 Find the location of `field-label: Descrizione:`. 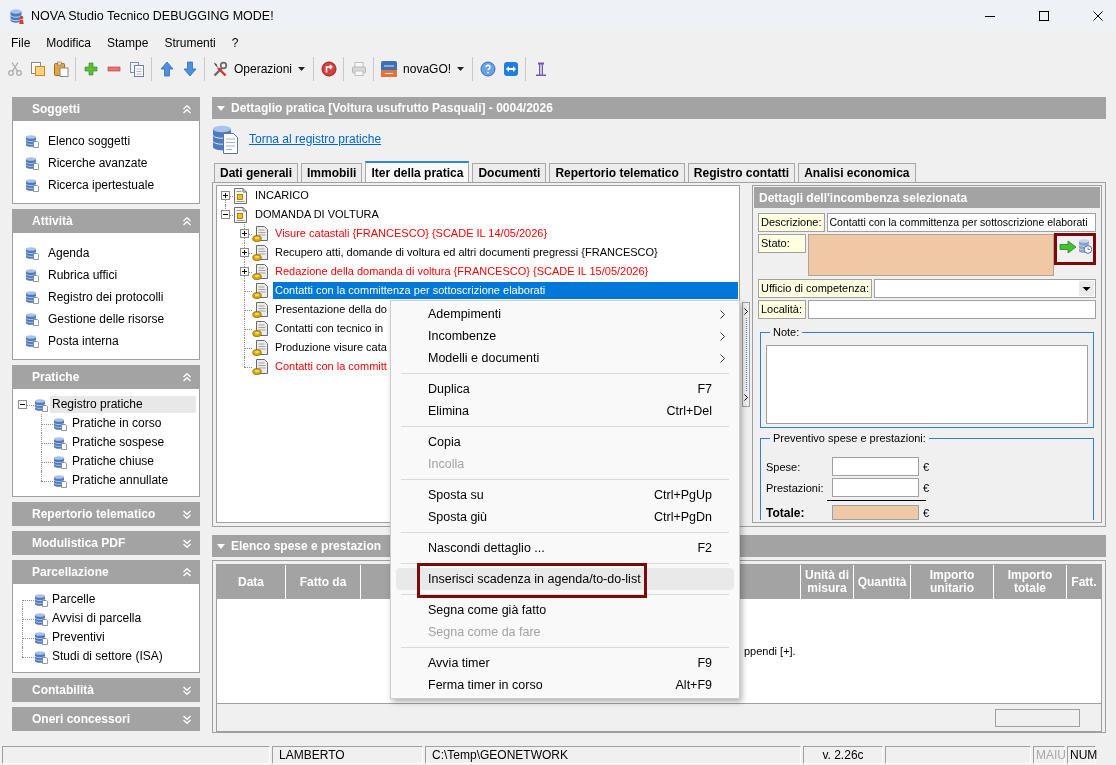

field-label: Descrizione: is located at coordinates (791, 222).